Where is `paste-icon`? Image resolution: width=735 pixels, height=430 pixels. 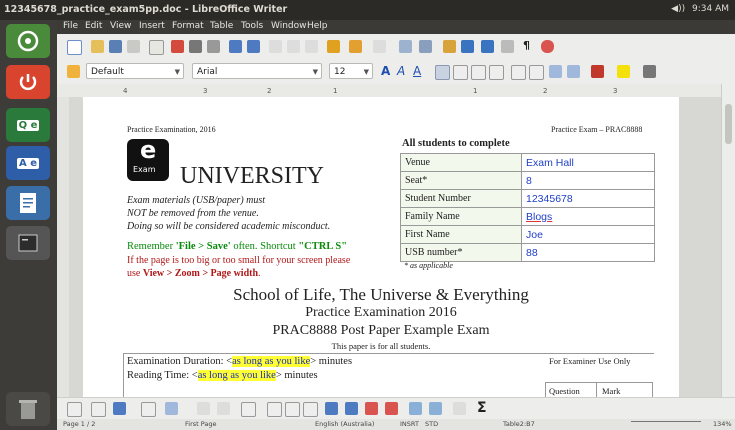
paste-icon is located at coordinates (311, 46).